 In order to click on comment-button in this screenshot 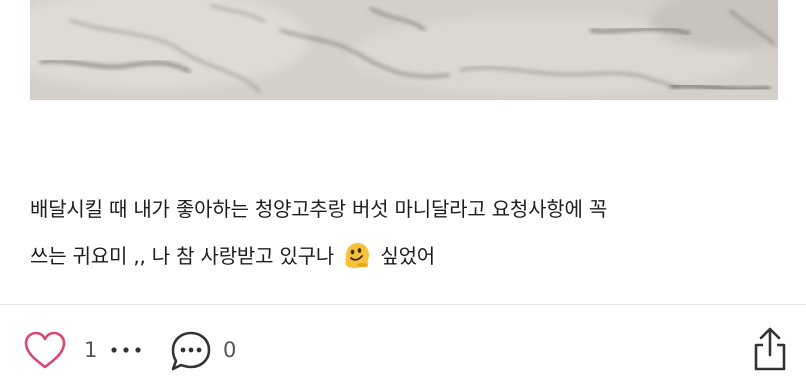, I will do `click(191, 352)`.